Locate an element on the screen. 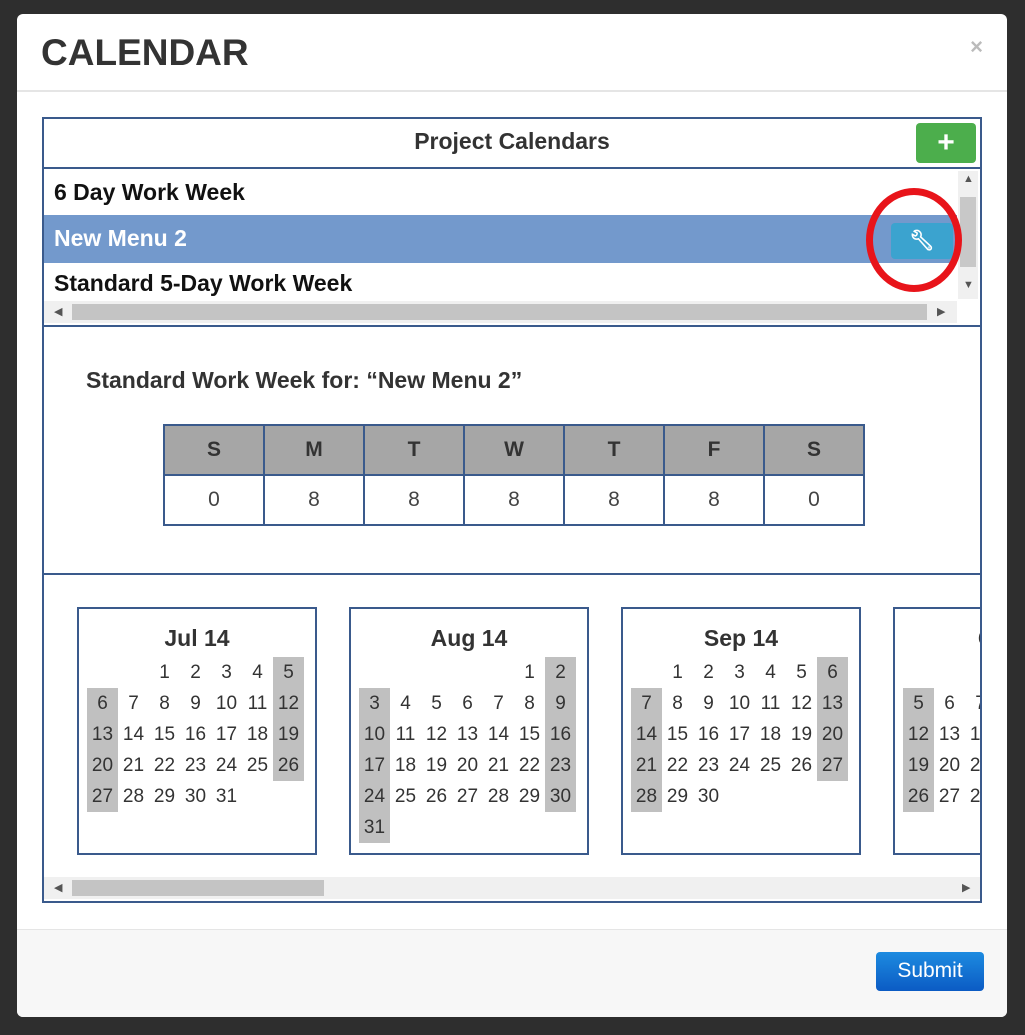  horizontal-scrollbar: ◀ ▶ is located at coordinates (500, 312).